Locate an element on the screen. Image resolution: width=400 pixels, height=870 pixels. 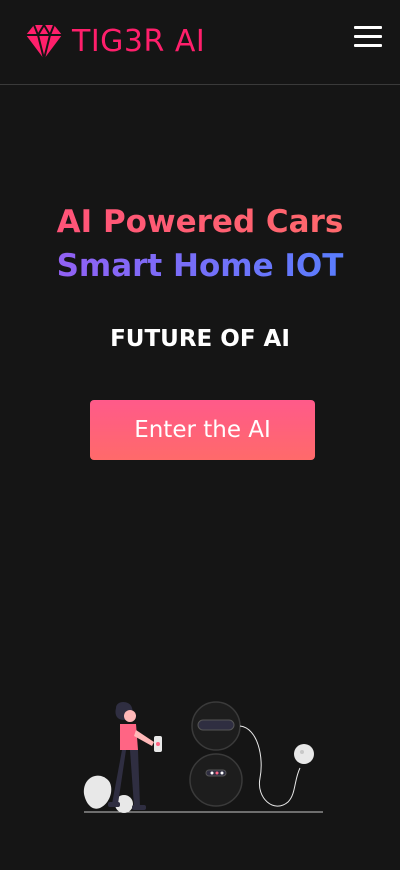
top-nav: TIG3R AI is located at coordinates (200, 42).